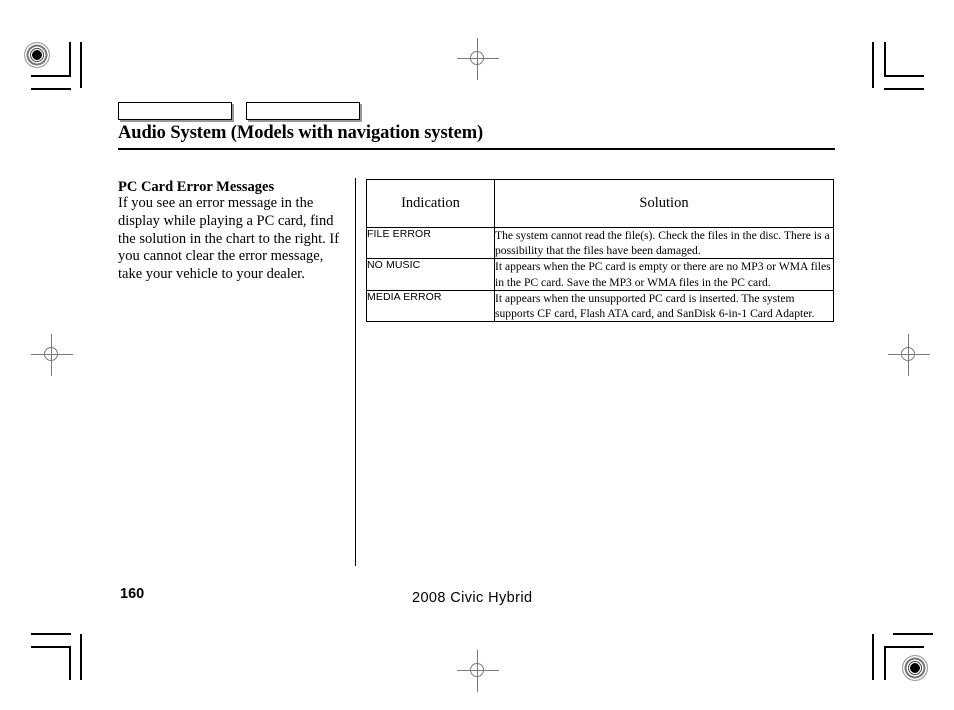  Describe the element at coordinates (51, 647) in the screenshot. I see `crop-mark-bottom-left-h2` at that location.